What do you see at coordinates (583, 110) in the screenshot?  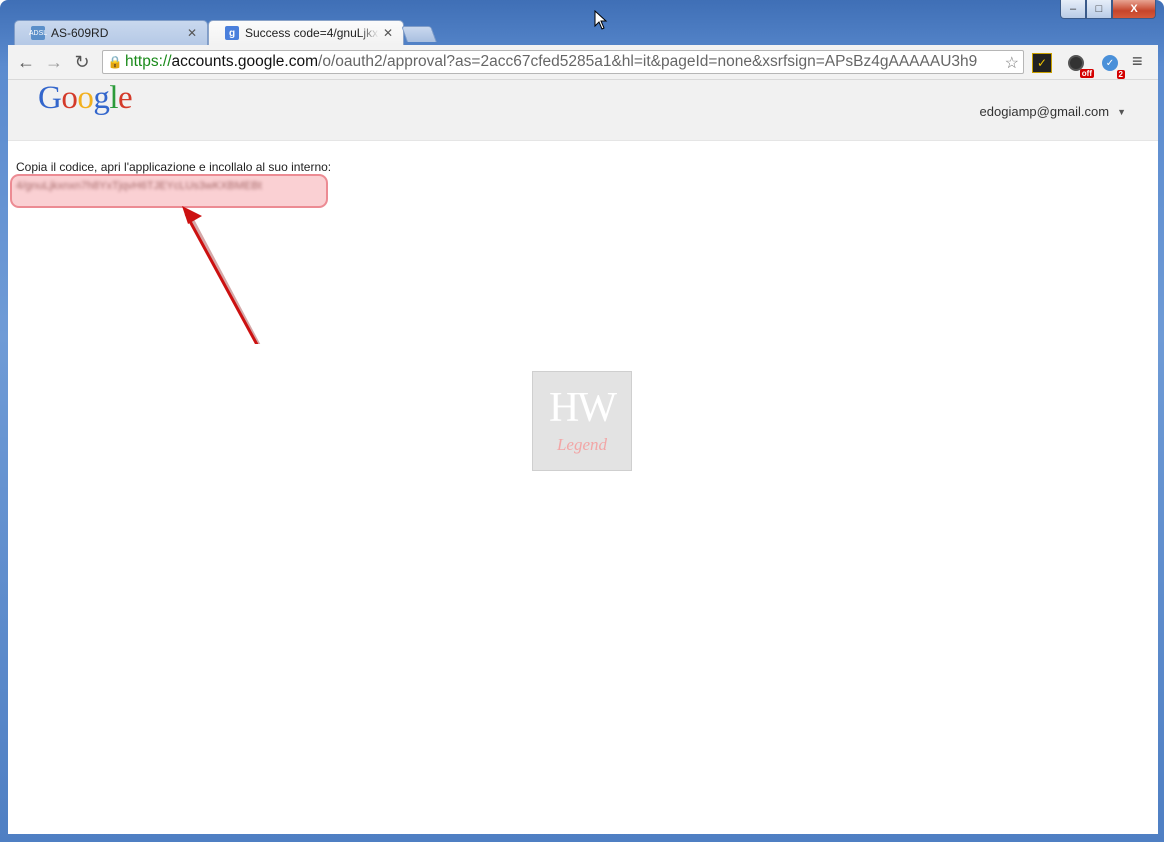 I see `google-header: Google edogiamp@gmail.com ▼` at bounding box center [583, 110].